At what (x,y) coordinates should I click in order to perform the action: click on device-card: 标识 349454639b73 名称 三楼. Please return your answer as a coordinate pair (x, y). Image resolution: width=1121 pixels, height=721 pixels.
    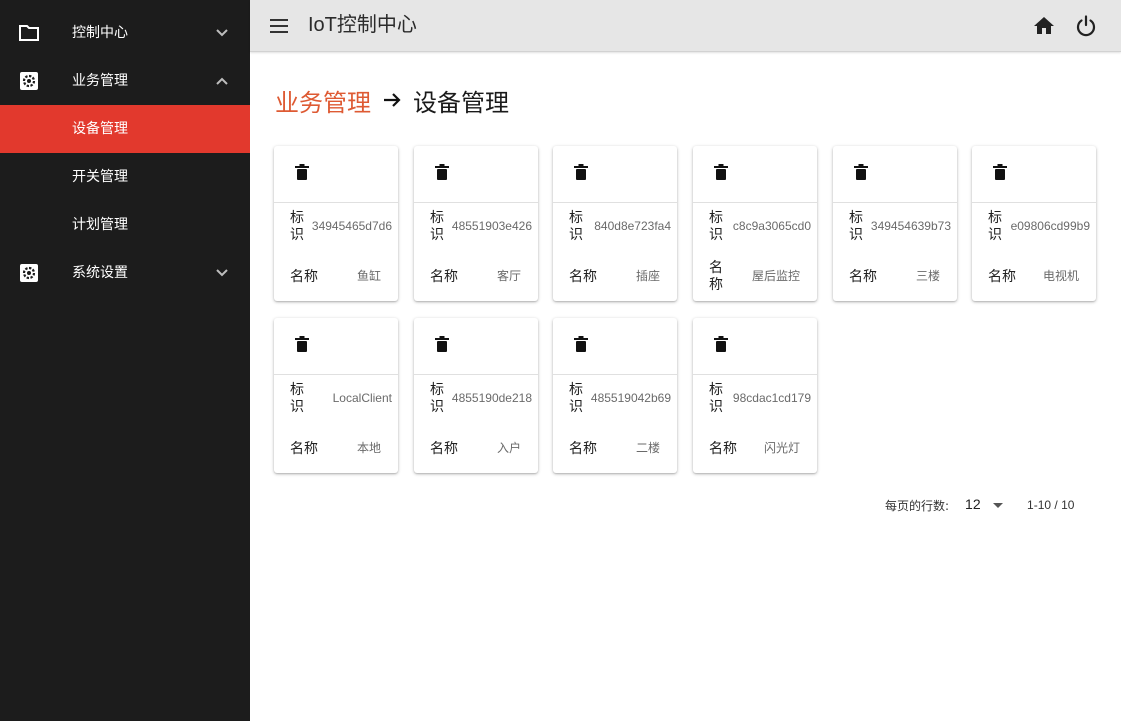
    Looking at the image, I should click on (895, 223).